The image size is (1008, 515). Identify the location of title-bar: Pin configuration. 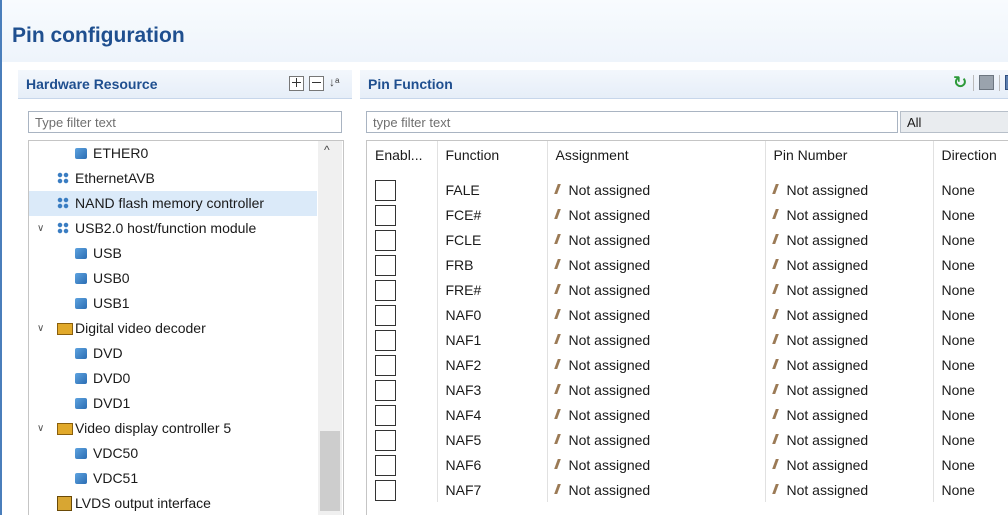
(505, 31).